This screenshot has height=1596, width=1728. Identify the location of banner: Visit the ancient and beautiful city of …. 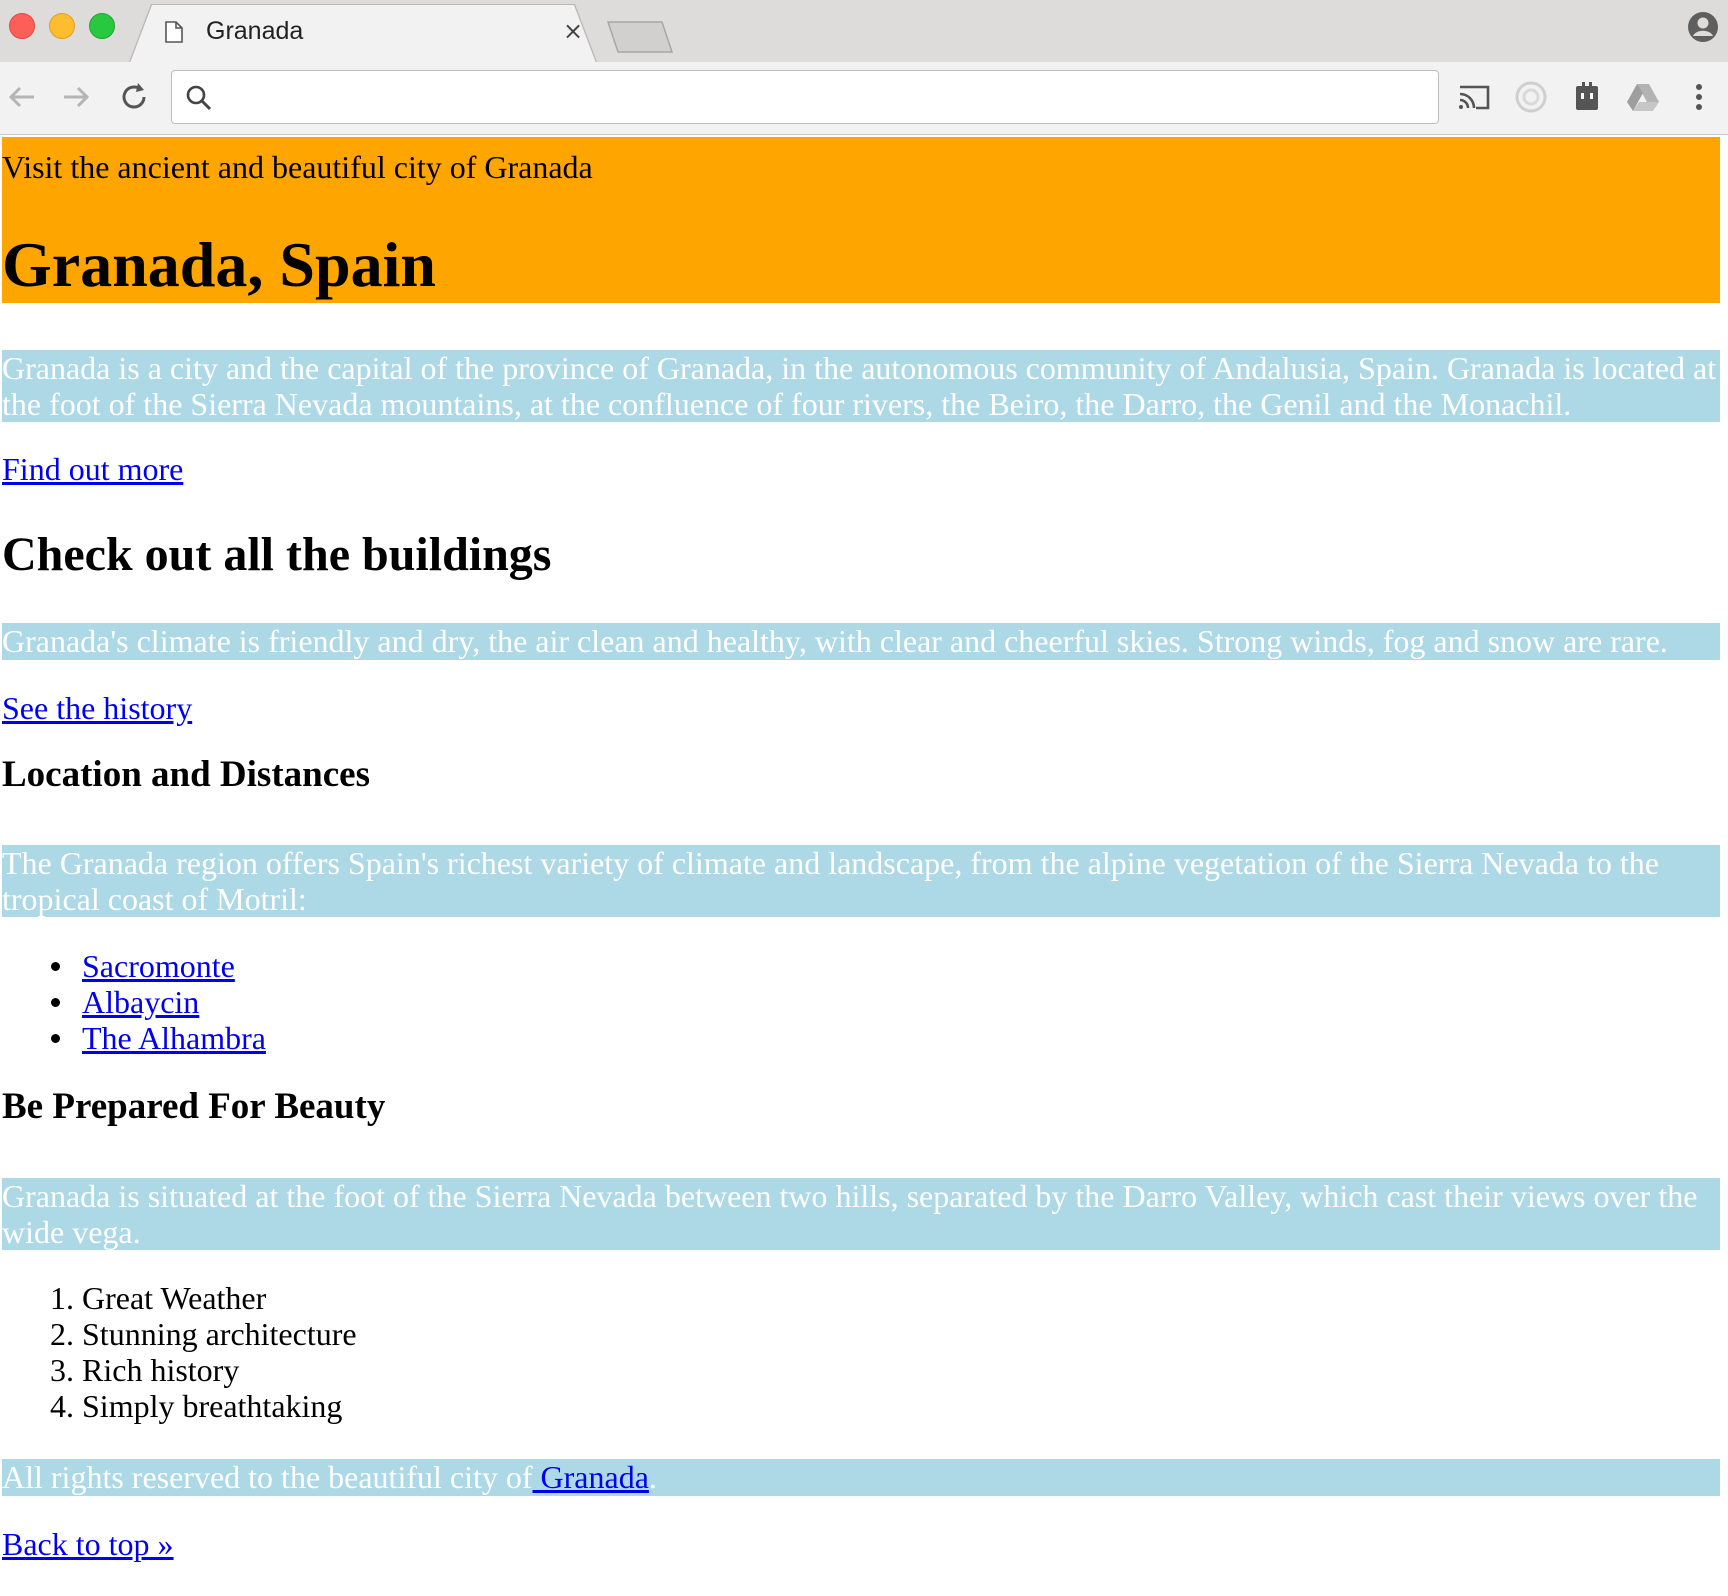
(861, 220).